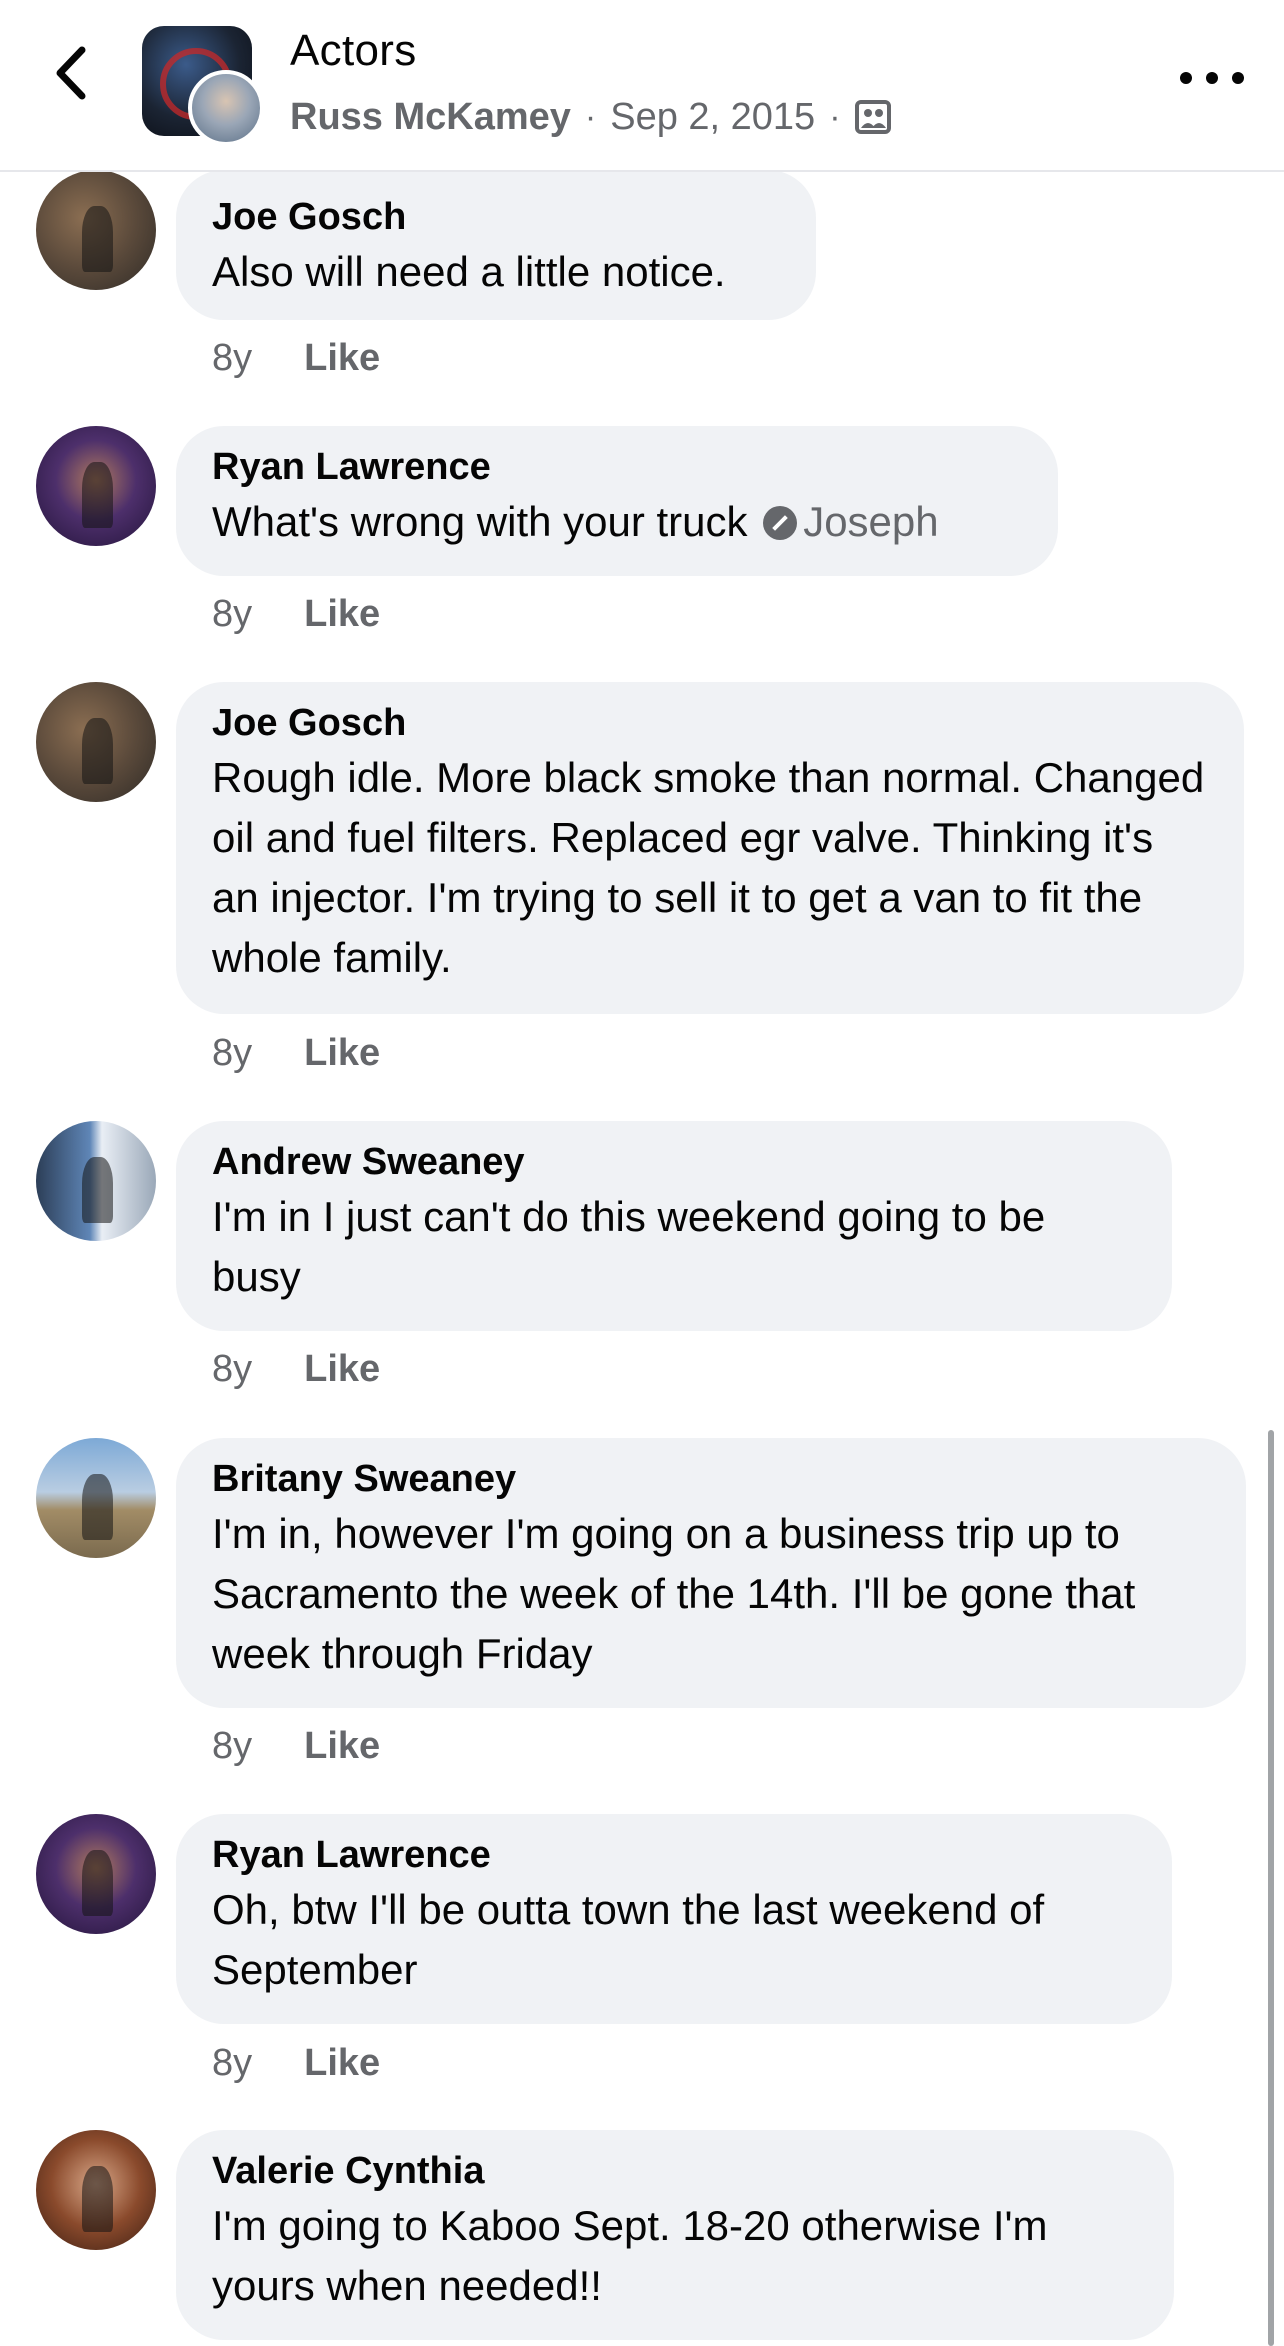 The width and height of the screenshot is (1284, 2346). What do you see at coordinates (353, 51) in the screenshot?
I see `group-name: Actors` at bounding box center [353, 51].